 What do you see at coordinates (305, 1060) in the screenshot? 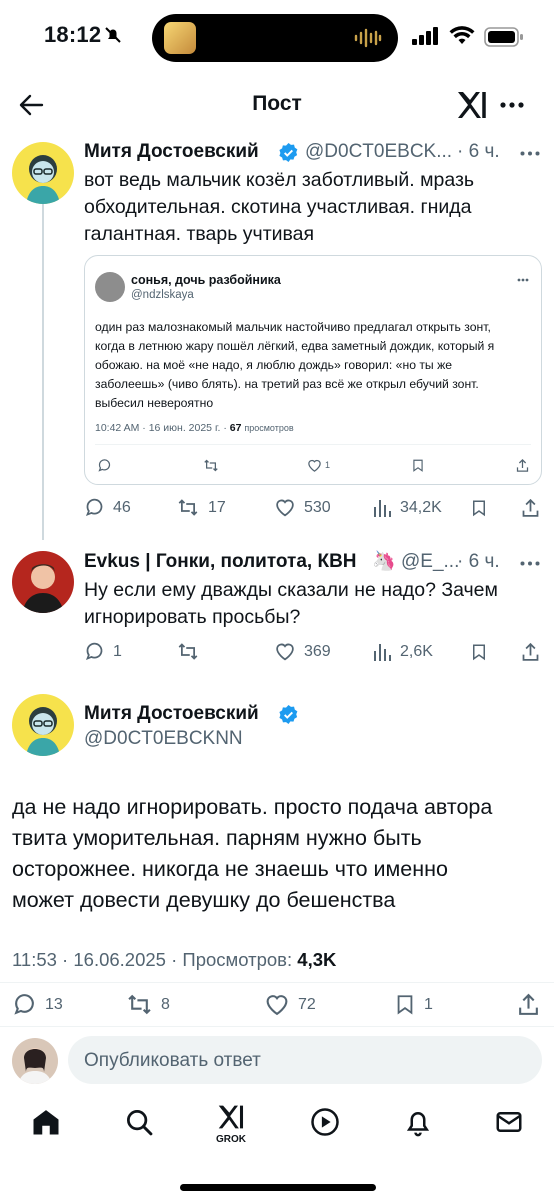
I see `reply-input: Опубликовать ответ` at bounding box center [305, 1060].